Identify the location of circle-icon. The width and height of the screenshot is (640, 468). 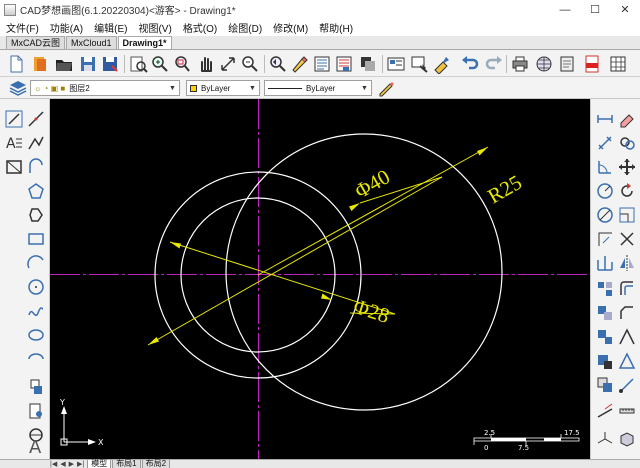
(36, 287).